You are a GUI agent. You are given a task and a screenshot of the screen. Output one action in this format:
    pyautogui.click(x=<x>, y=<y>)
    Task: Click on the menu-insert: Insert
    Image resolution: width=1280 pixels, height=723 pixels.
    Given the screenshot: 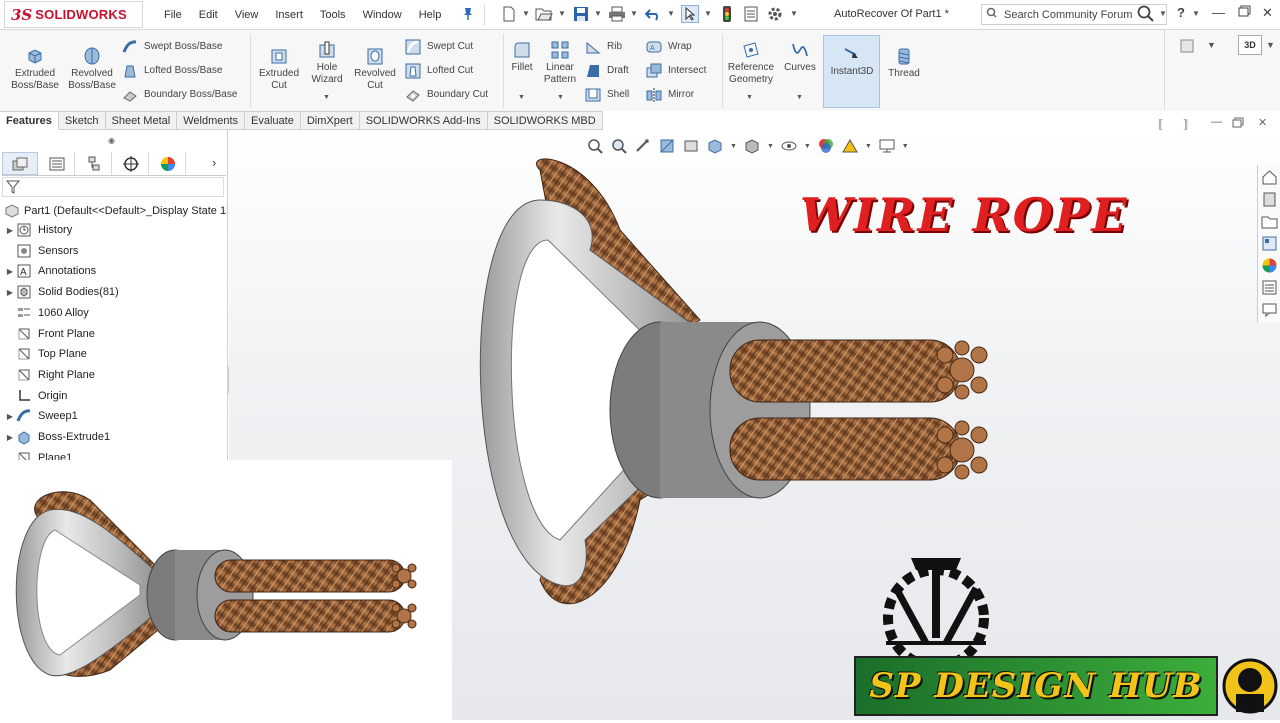 What is the action you would take?
    pyautogui.click(x=289, y=15)
    